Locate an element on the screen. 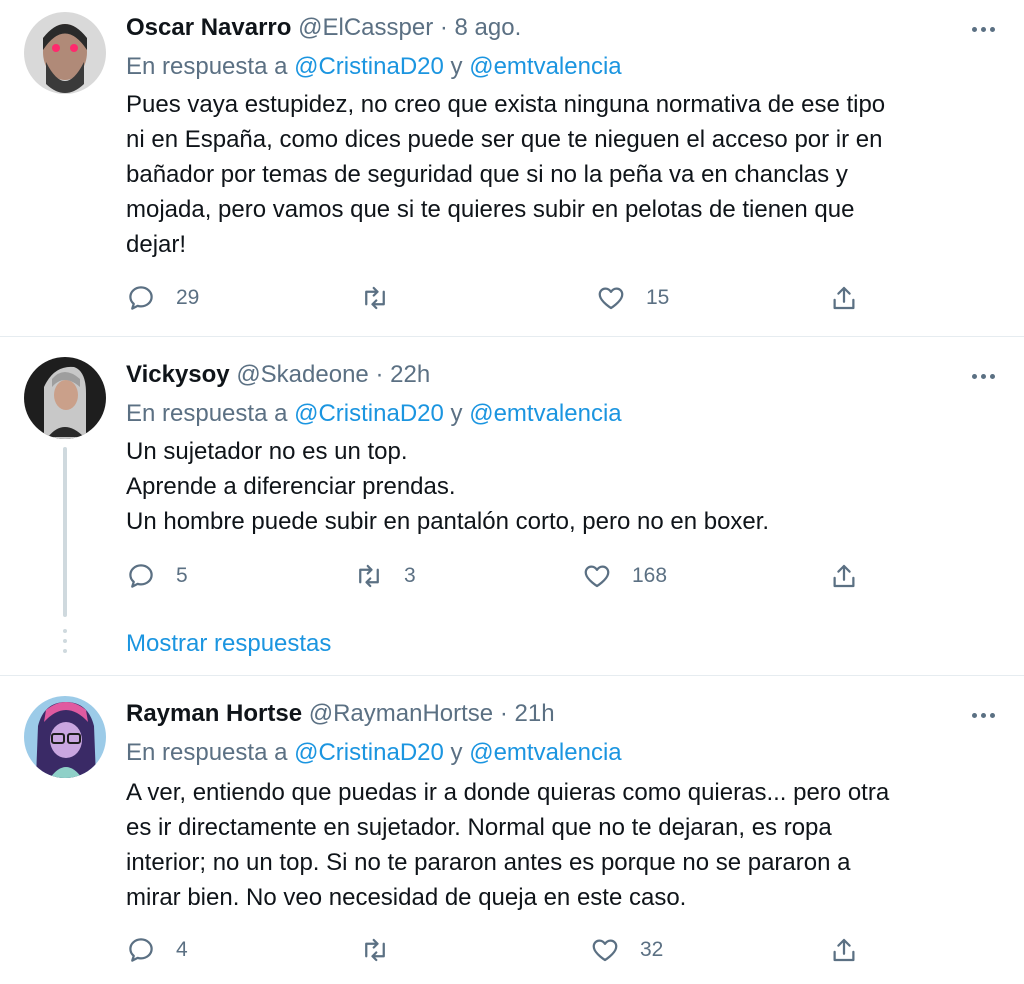 The width and height of the screenshot is (1024, 984). like-button: 168 is located at coordinates (624, 576).